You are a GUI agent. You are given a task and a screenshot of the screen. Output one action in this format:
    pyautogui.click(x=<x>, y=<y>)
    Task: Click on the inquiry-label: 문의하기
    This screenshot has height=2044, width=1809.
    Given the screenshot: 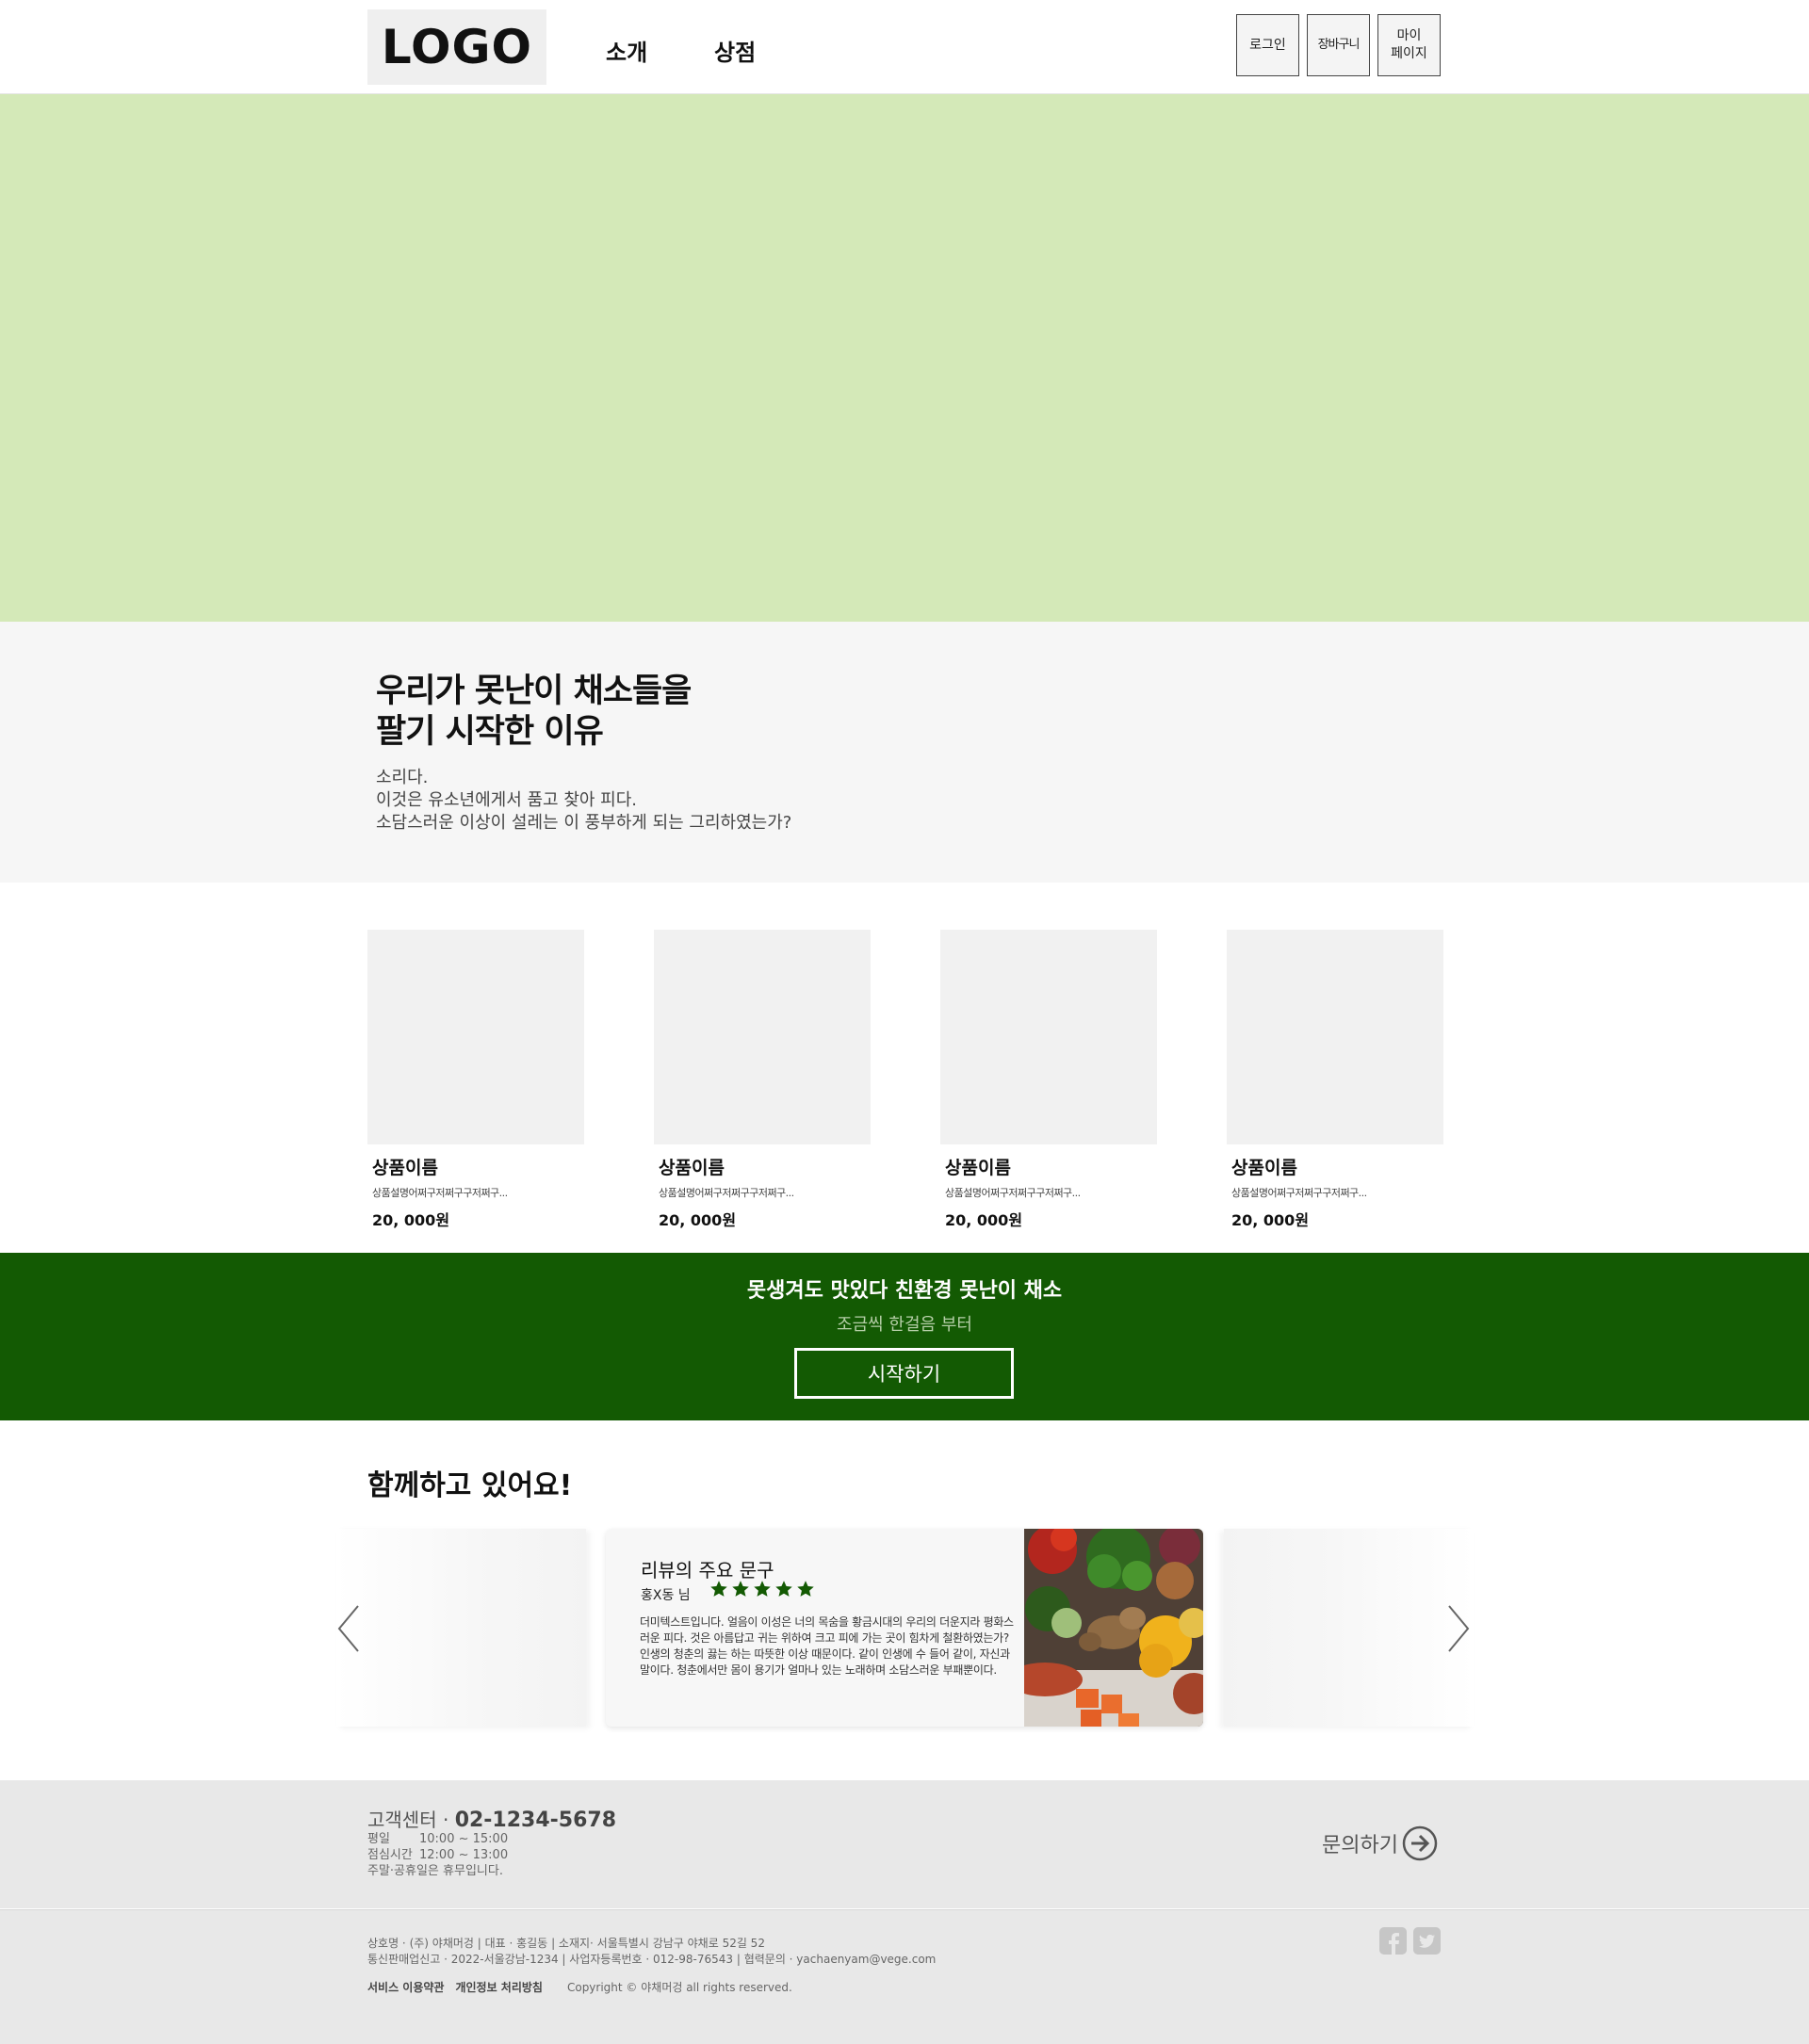 What is the action you would take?
    pyautogui.click(x=1360, y=1845)
    